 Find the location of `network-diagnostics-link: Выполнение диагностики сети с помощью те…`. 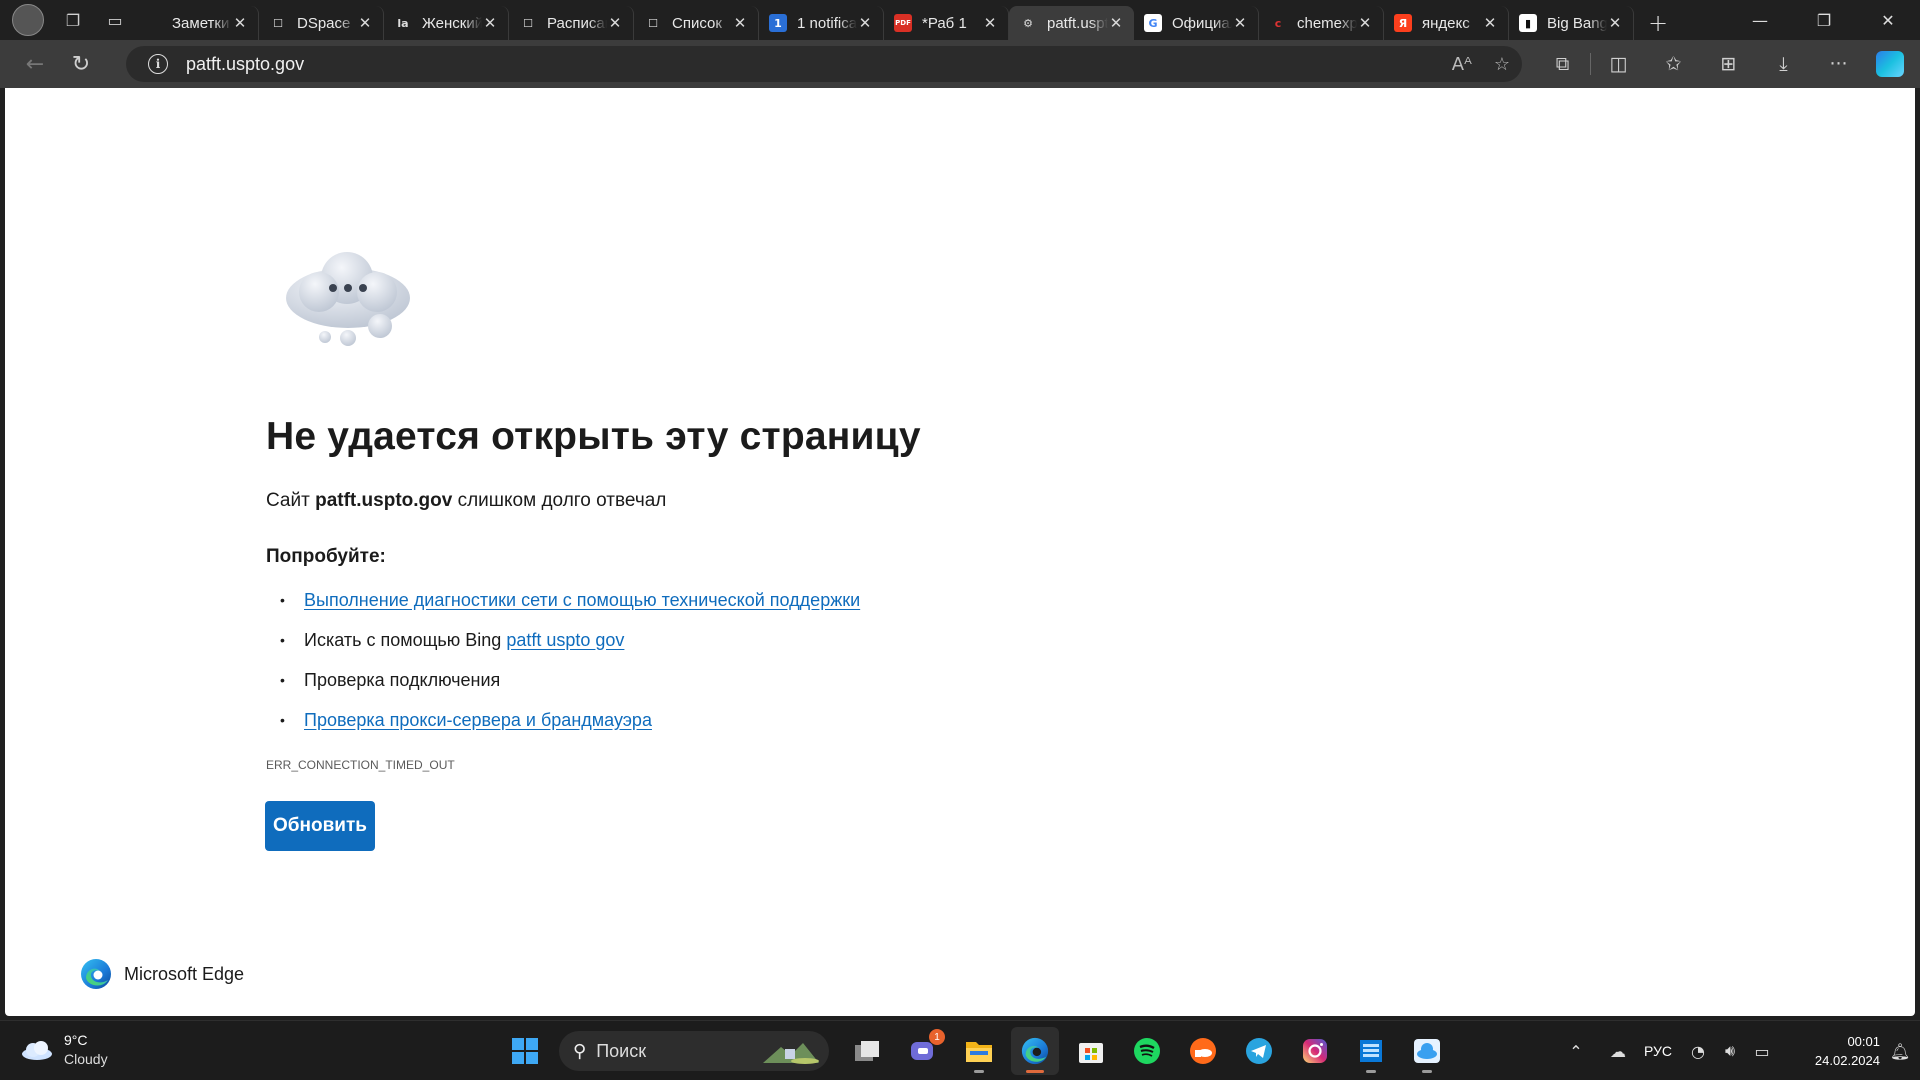

network-diagnostics-link: Выполнение диагностики сети с помощью те… is located at coordinates (582, 600).